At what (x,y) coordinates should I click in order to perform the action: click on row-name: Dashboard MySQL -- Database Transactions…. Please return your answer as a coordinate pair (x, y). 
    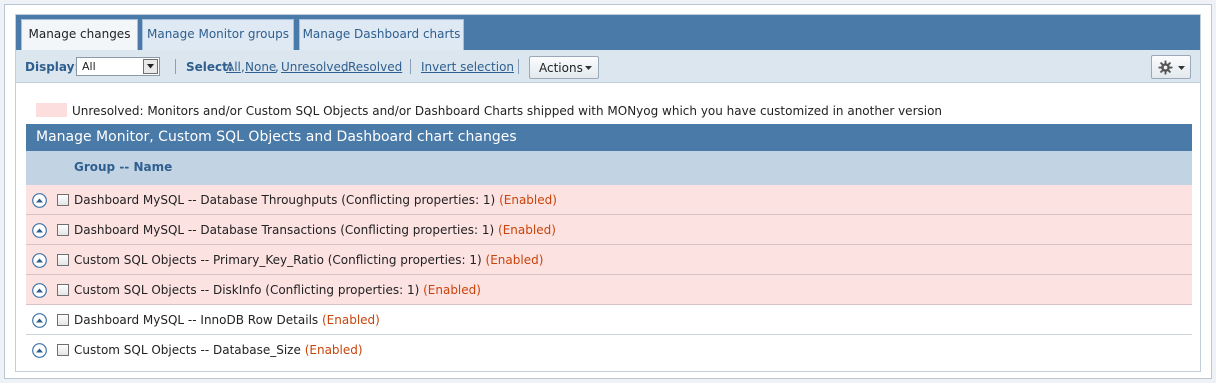
    Looking at the image, I should click on (284, 230).